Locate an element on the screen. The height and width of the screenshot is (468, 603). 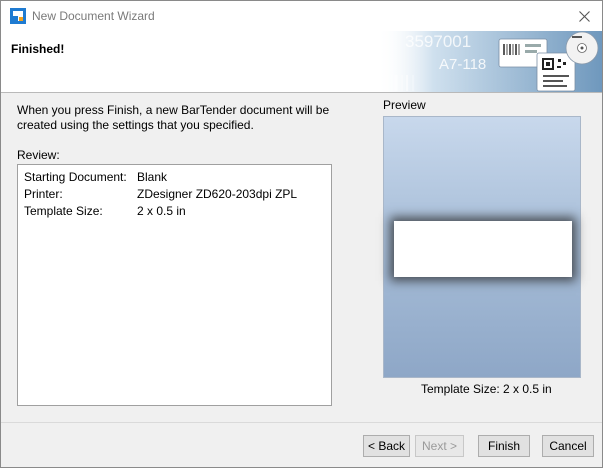
finish-button: Finish is located at coordinates (504, 446).